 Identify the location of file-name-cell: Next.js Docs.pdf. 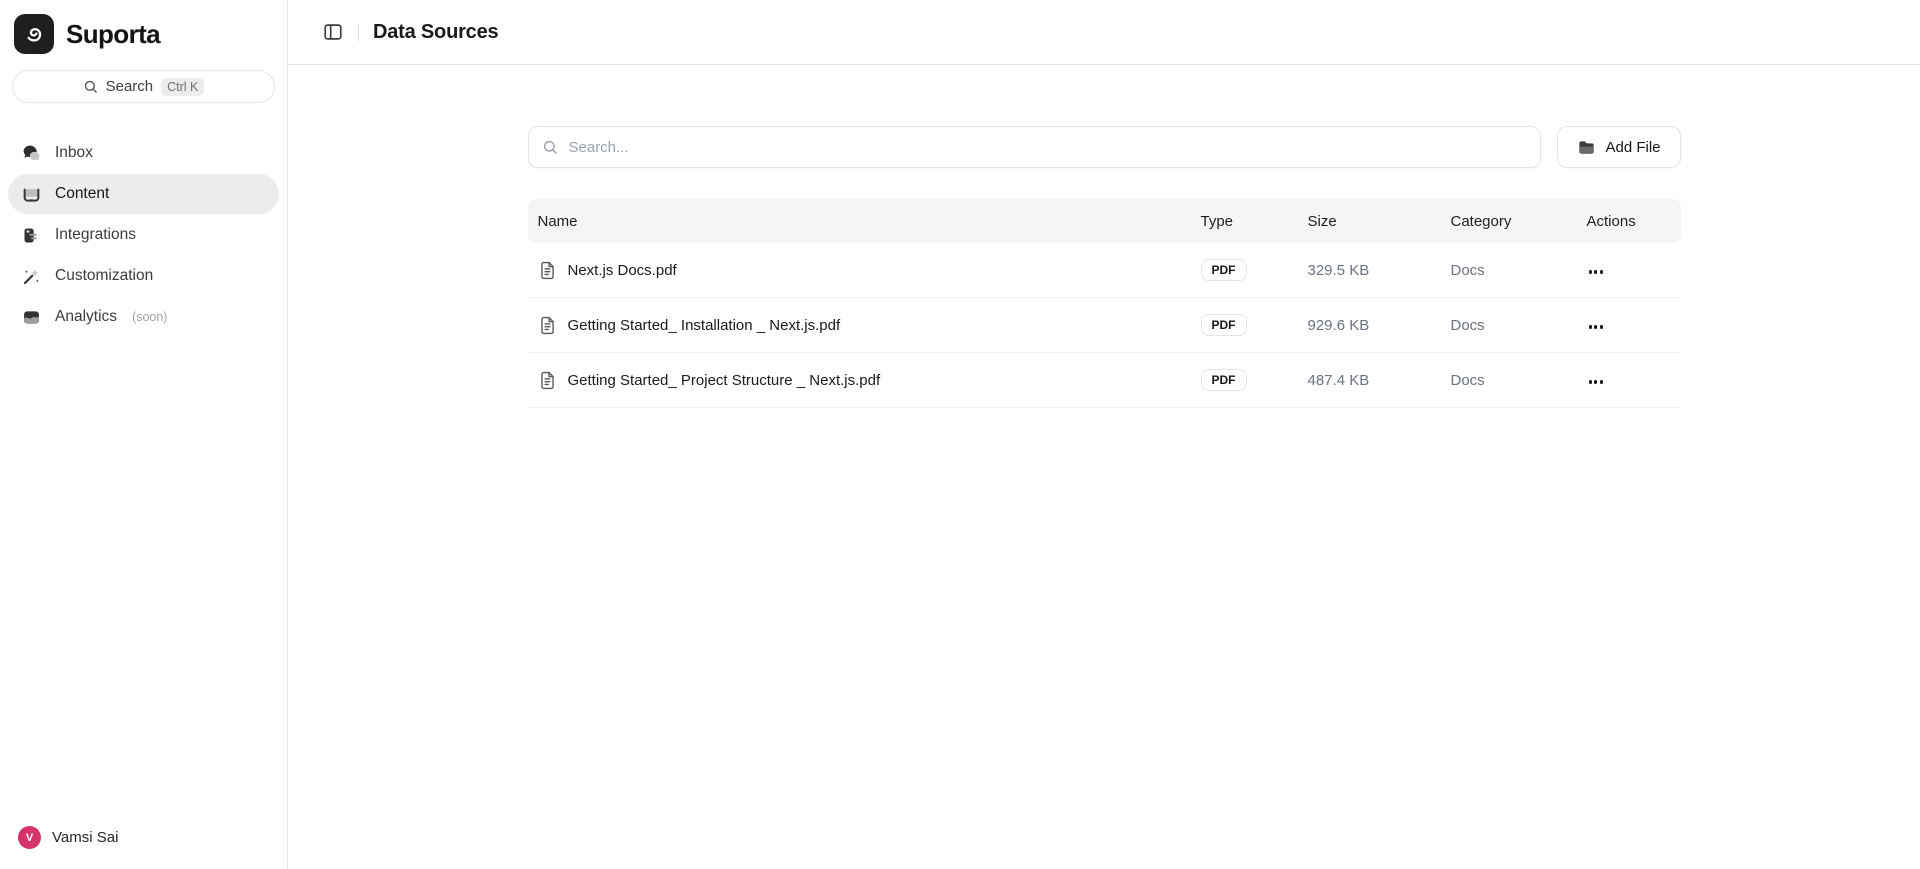
(859, 270).